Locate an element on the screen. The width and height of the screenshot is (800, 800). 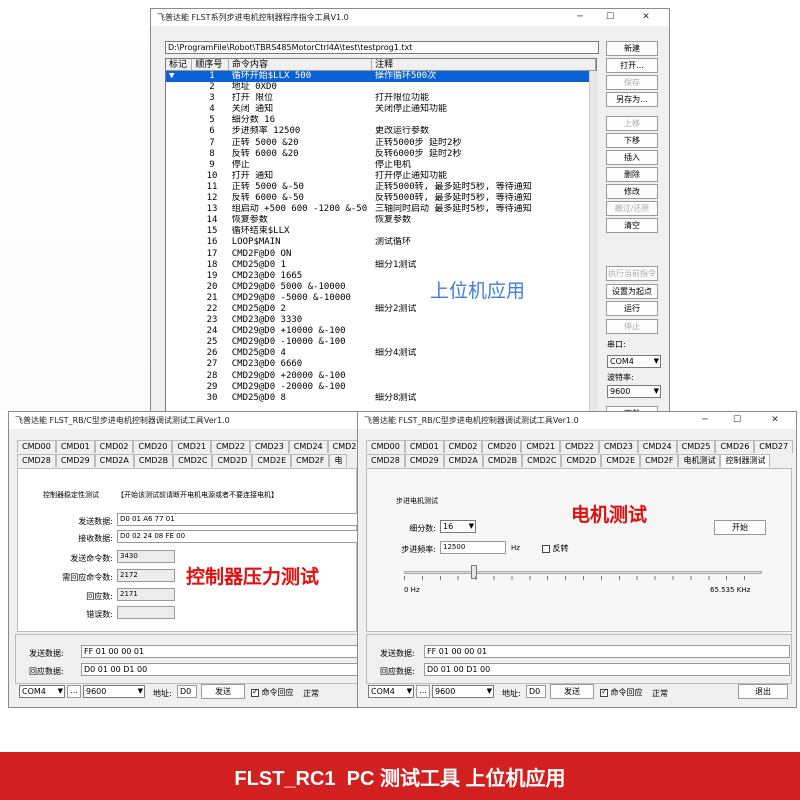
table-row: 4 关闭 通知 关闭停止通知功能 is located at coordinates (381, 109).